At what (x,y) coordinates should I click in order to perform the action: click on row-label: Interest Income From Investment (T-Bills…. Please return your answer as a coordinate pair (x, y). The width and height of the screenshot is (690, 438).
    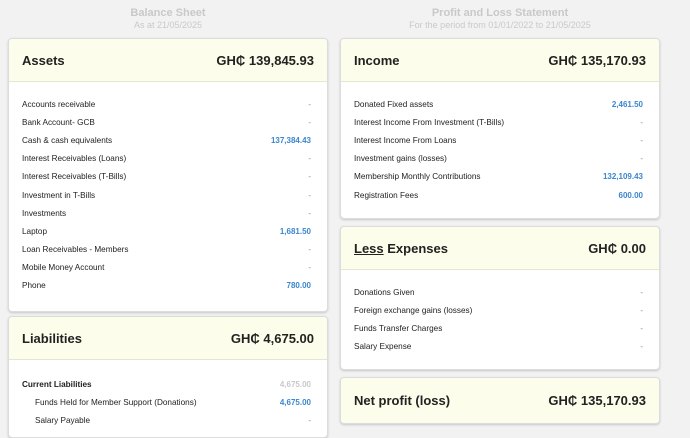
    Looking at the image, I should click on (429, 122).